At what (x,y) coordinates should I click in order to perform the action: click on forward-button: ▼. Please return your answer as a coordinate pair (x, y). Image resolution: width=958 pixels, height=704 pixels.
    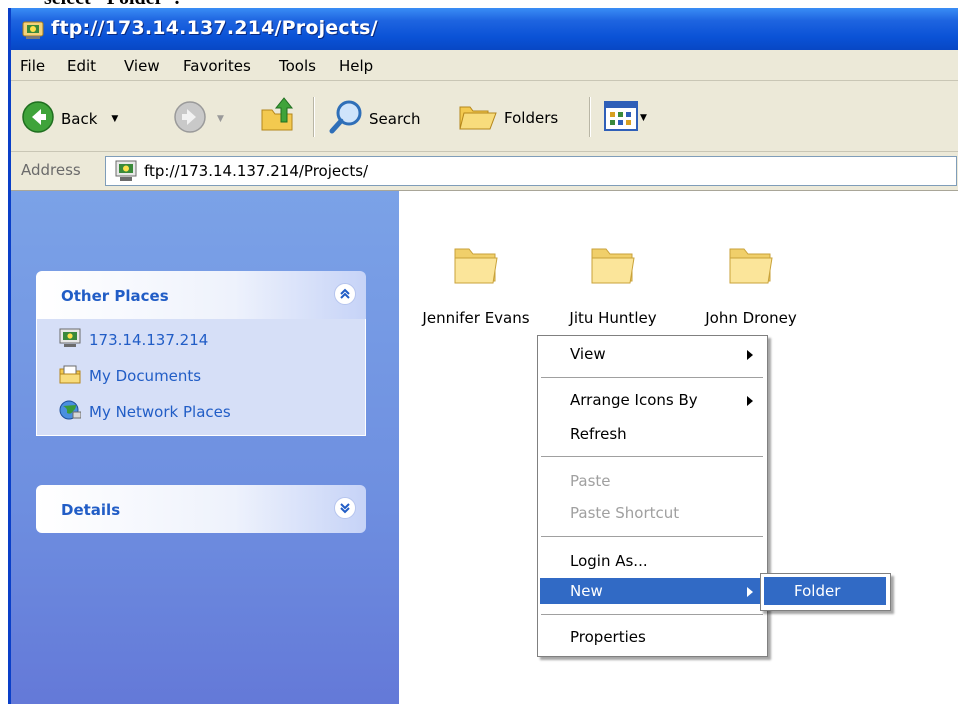
    Looking at the image, I should click on (198, 119).